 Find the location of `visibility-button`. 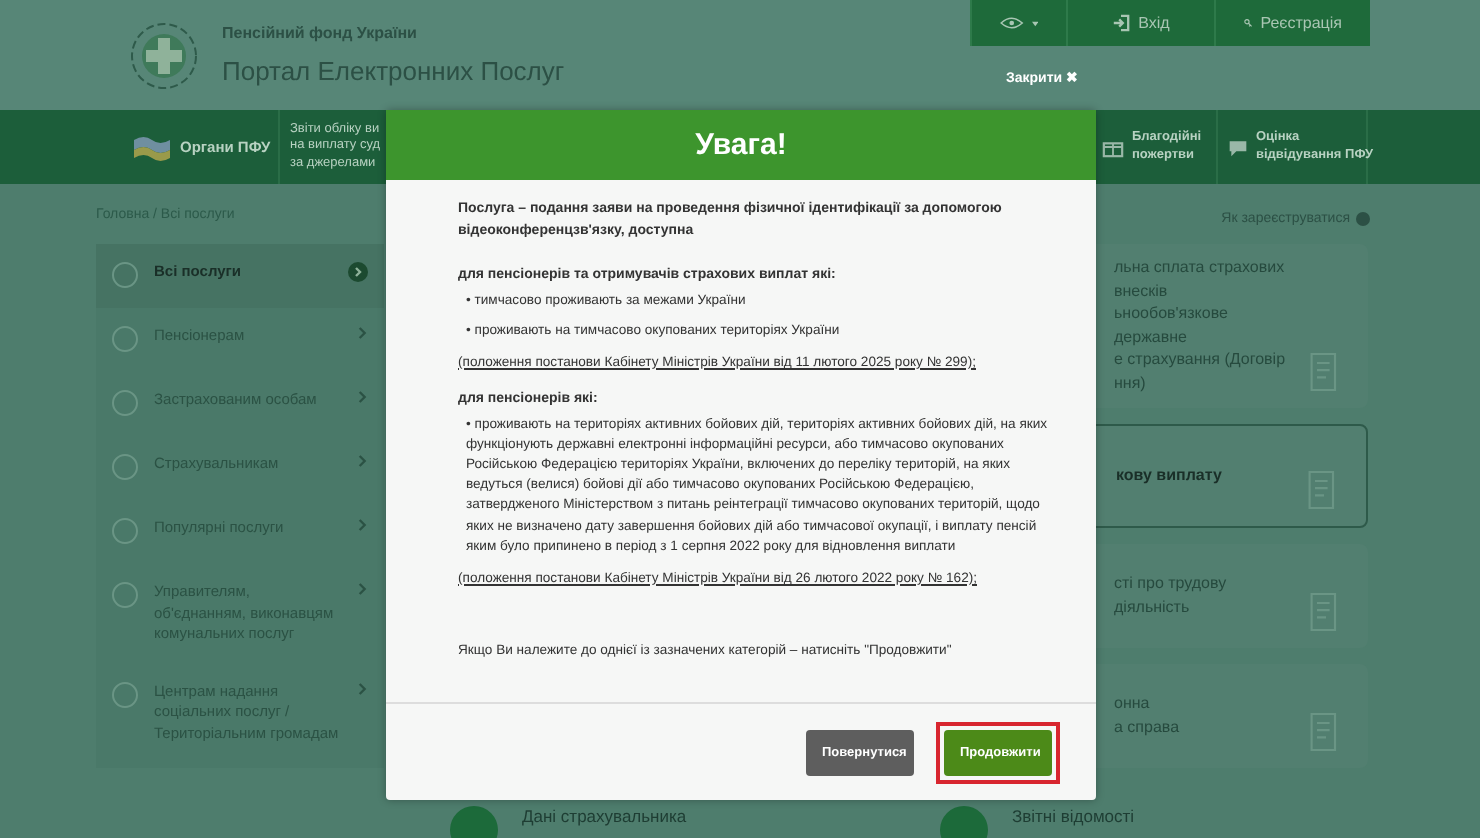

visibility-button is located at coordinates (1018, 23).